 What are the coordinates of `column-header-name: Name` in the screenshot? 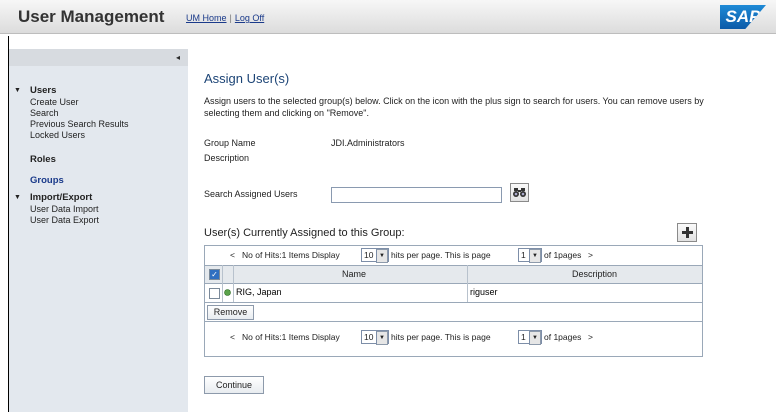 It's located at (354, 274).